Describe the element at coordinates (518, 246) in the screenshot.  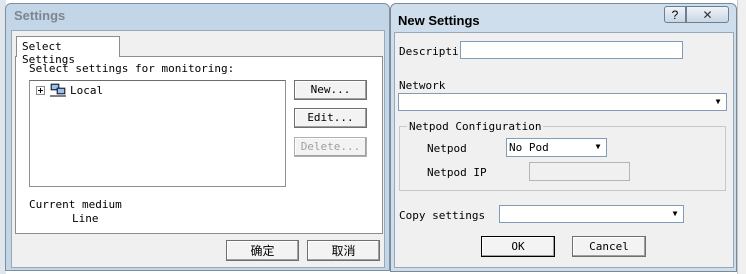
I see `ok-button: OK` at that location.